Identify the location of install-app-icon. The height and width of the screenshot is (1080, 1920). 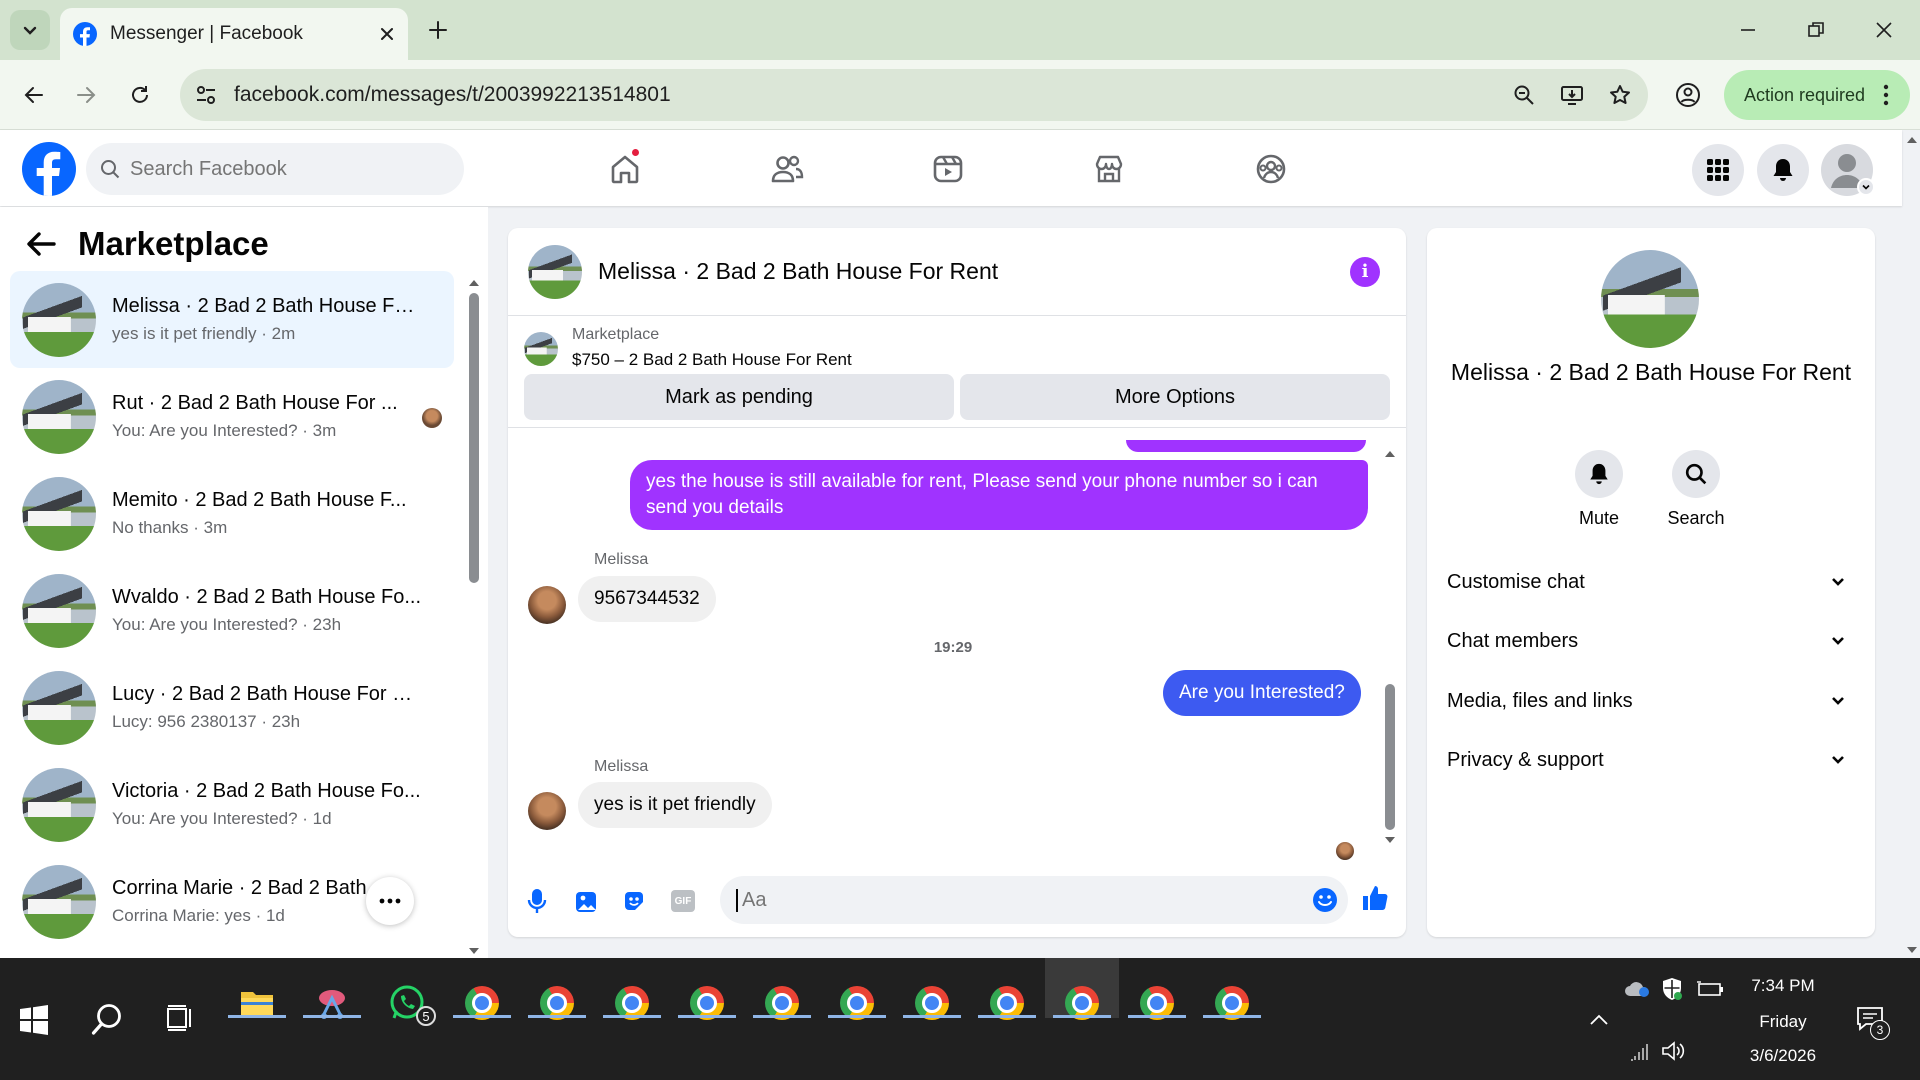
(1572, 95).